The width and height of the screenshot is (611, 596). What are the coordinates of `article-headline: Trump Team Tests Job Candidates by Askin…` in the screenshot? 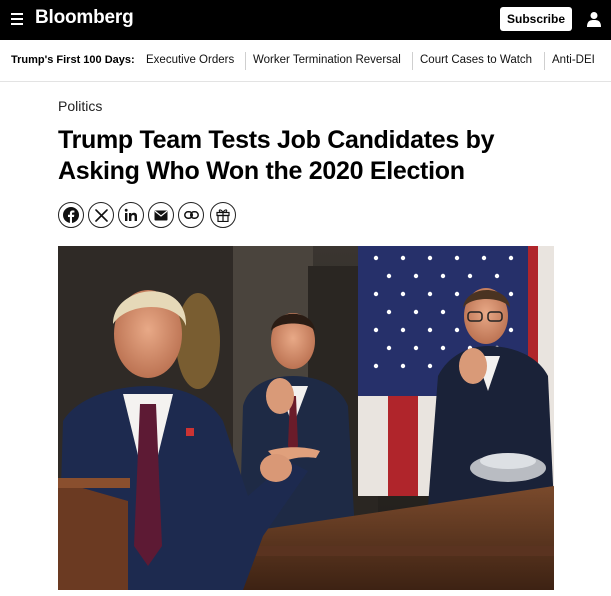 It's located at (308, 156).